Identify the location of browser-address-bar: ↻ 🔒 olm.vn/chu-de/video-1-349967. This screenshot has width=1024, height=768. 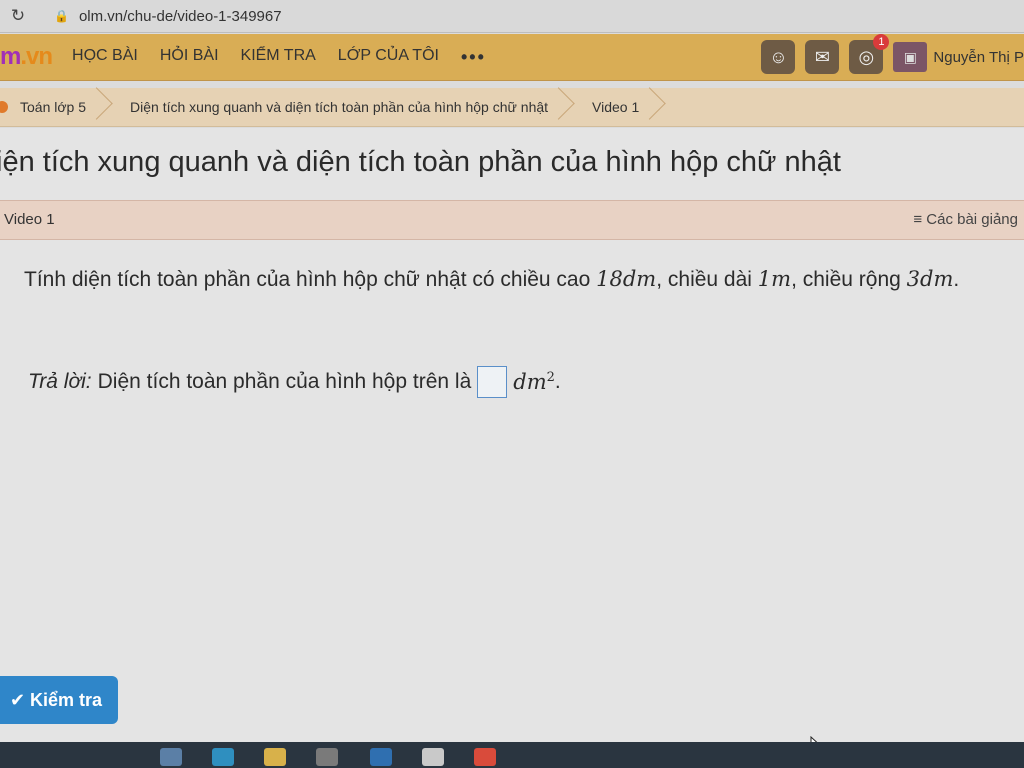
(512, 16).